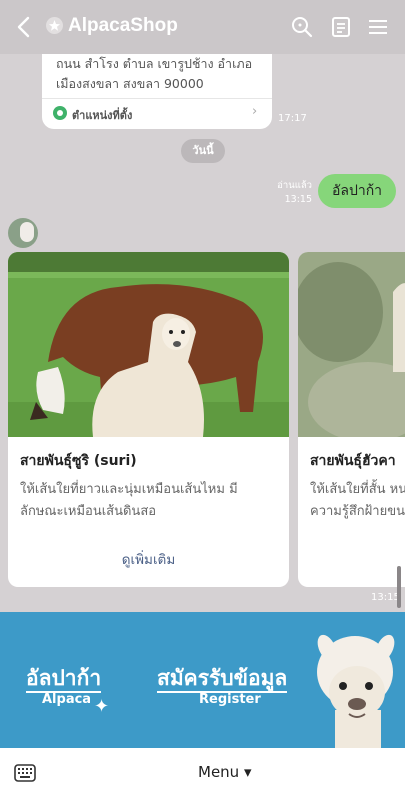 This screenshot has height=800, width=405. What do you see at coordinates (157, 98) in the screenshot?
I see `divider` at bounding box center [157, 98].